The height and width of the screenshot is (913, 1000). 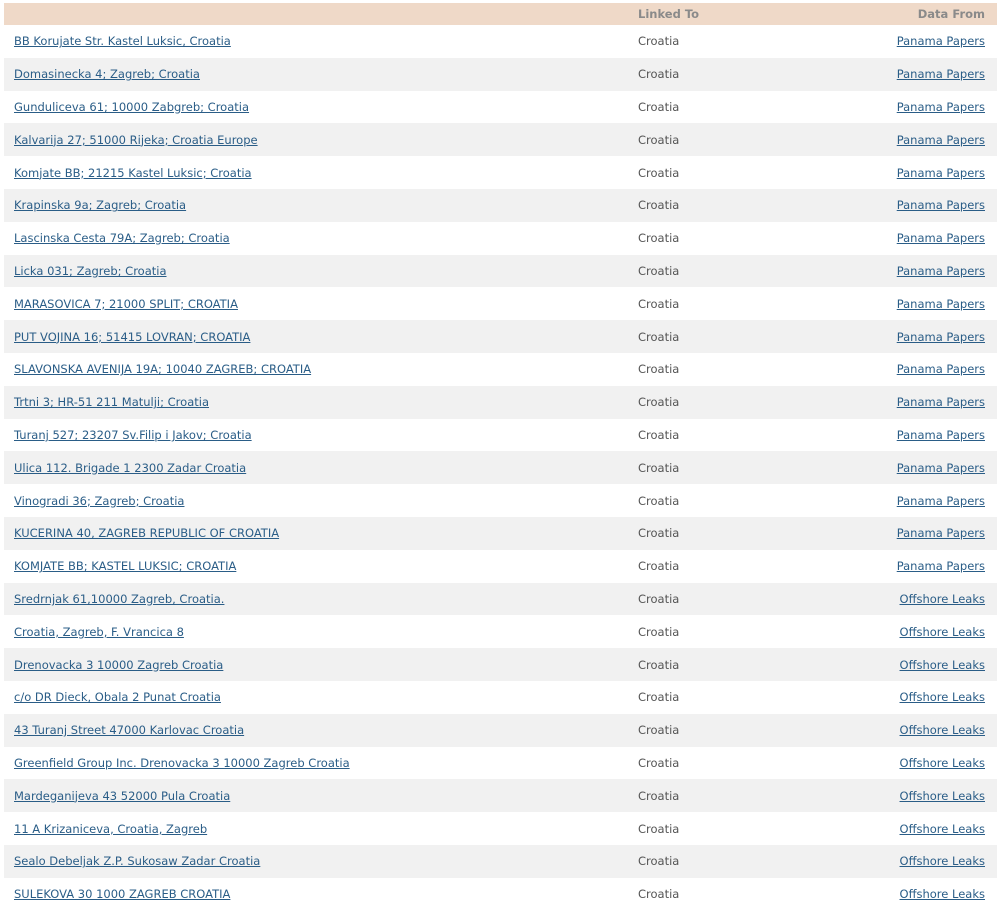 What do you see at coordinates (126, 304) in the screenshot?
I see `address-link: MARASOVICA 7; 21000 SPLIT; CROATIA` at bounding box center [126, 304].